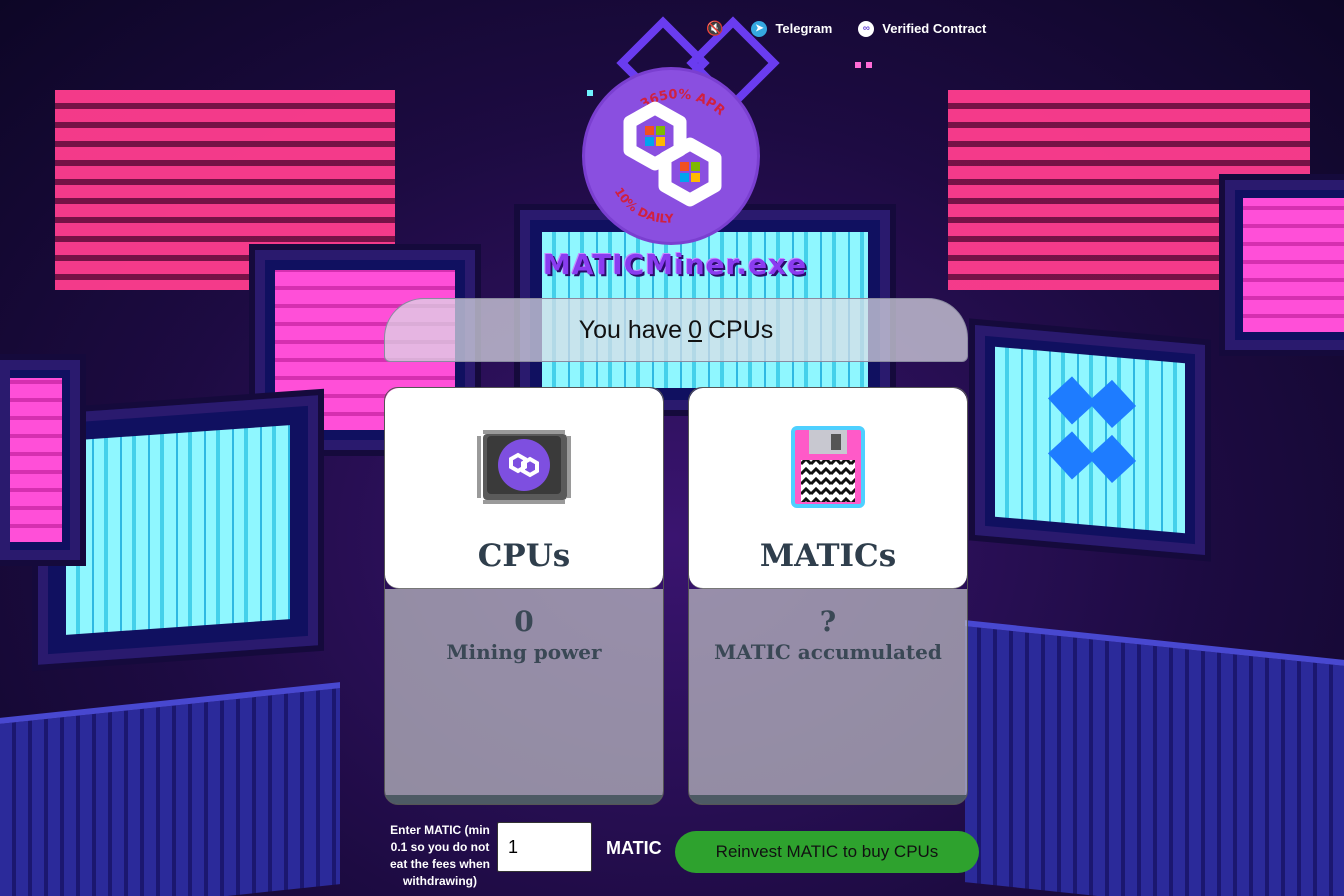 The image size is (1344, 896). What do you see at coordinates (828, 621) in the screenshot?
I see `matic-accumulated-value: ?` at bounding box center [828, 621].